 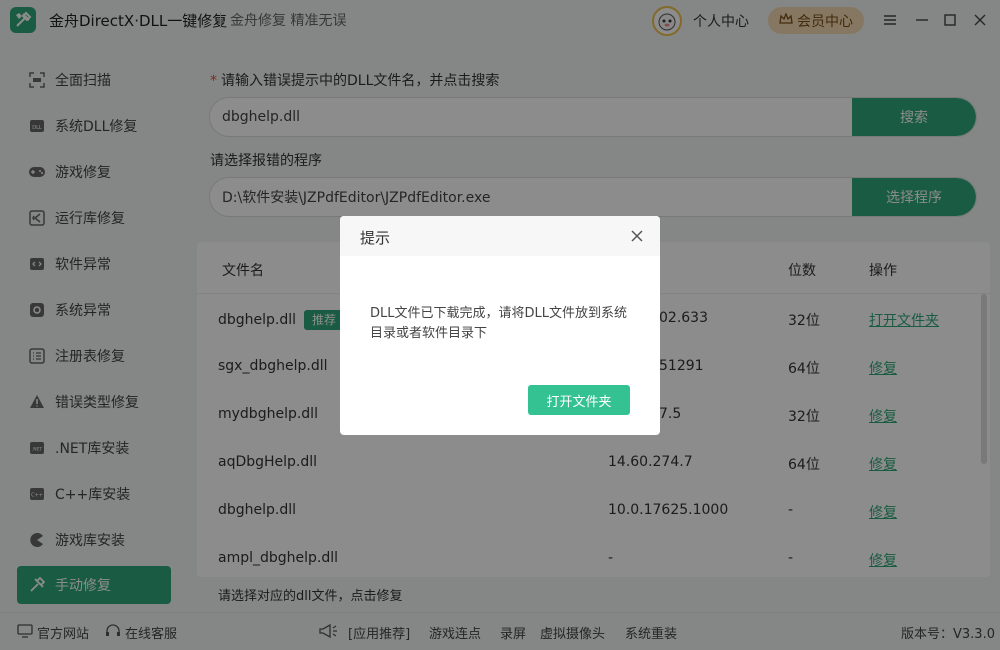 I want to click on dialog-title: 提示, so click(x=375, y=238).